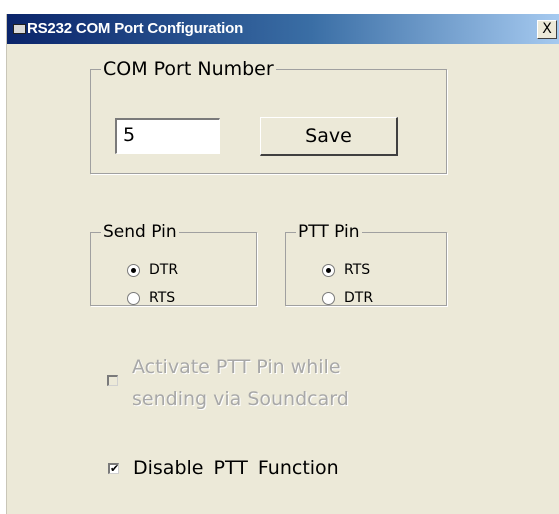 Image resolution: width=559 pixels, height=514 pixels. What do you see at coordinates (357, 270) in the screenshot?
I see `ptt-pin-rts-label: RTS` at bounding box center [357, 270].